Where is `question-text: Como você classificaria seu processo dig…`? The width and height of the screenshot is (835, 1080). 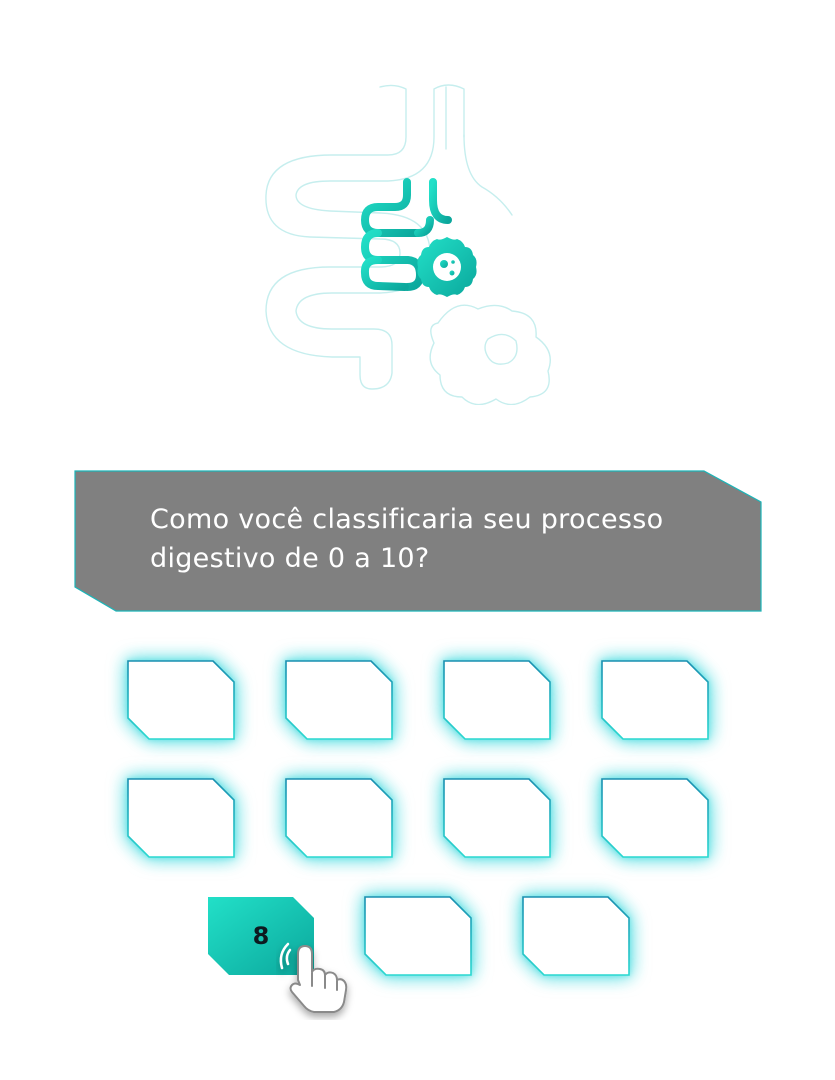 question-text: Como você classificaria seu processo dig… is located at coordinates (407, 539).